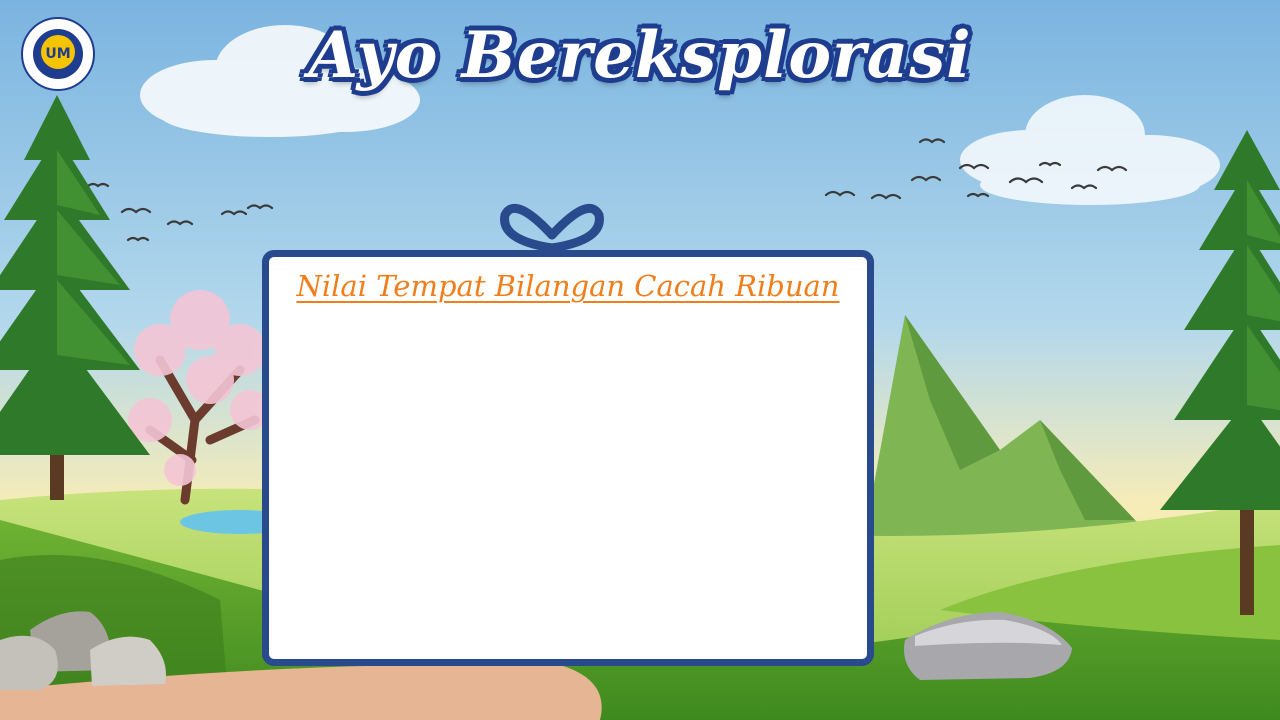 Image resolution: width=1280 pixels, height=720 pixels. I want to click on page-title: Ayo Bereksplorasi, so click(640, 55).